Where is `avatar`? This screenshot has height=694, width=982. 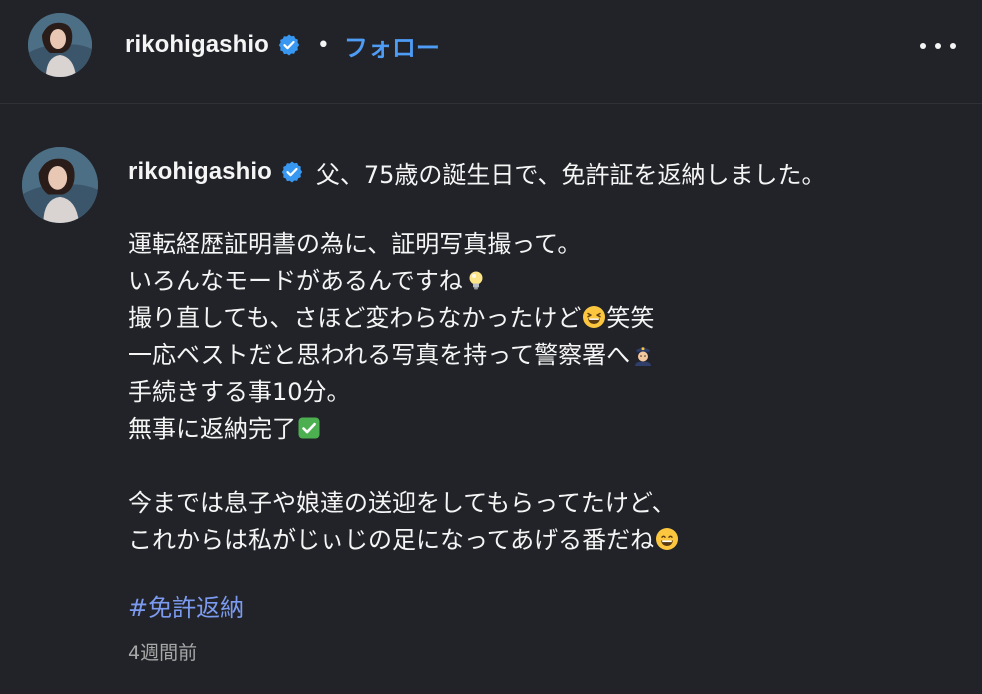
avatar is located at coordinates (60, 45).